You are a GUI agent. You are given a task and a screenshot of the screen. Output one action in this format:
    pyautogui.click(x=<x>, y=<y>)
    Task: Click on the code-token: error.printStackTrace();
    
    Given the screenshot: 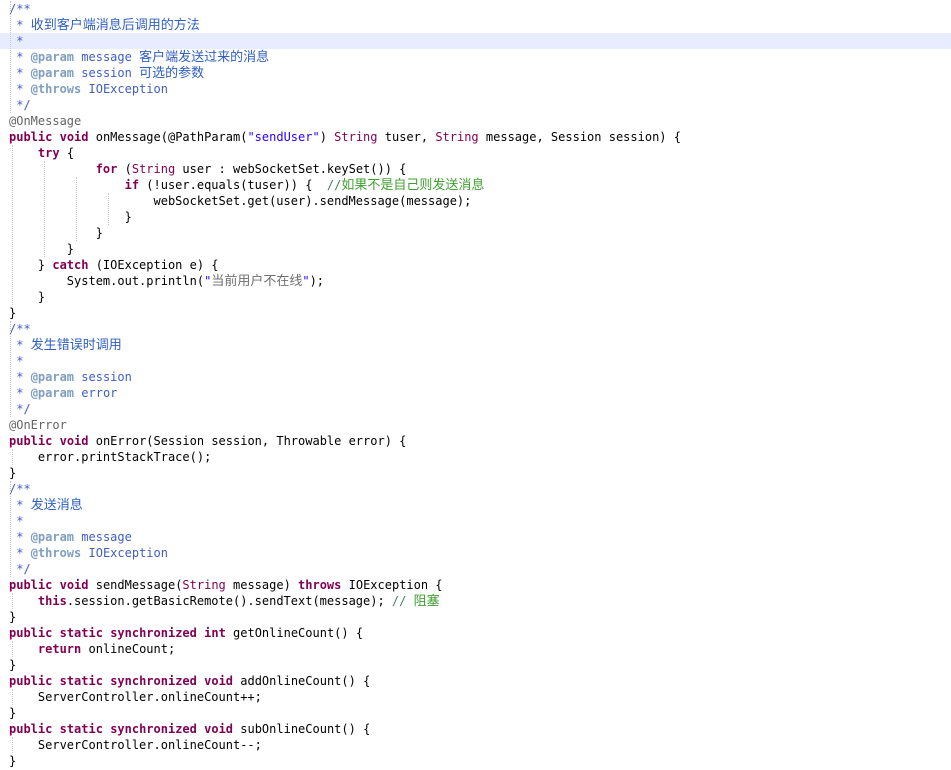 What is the action you would take?
    pyautogui.click(x=110, y=457)
    